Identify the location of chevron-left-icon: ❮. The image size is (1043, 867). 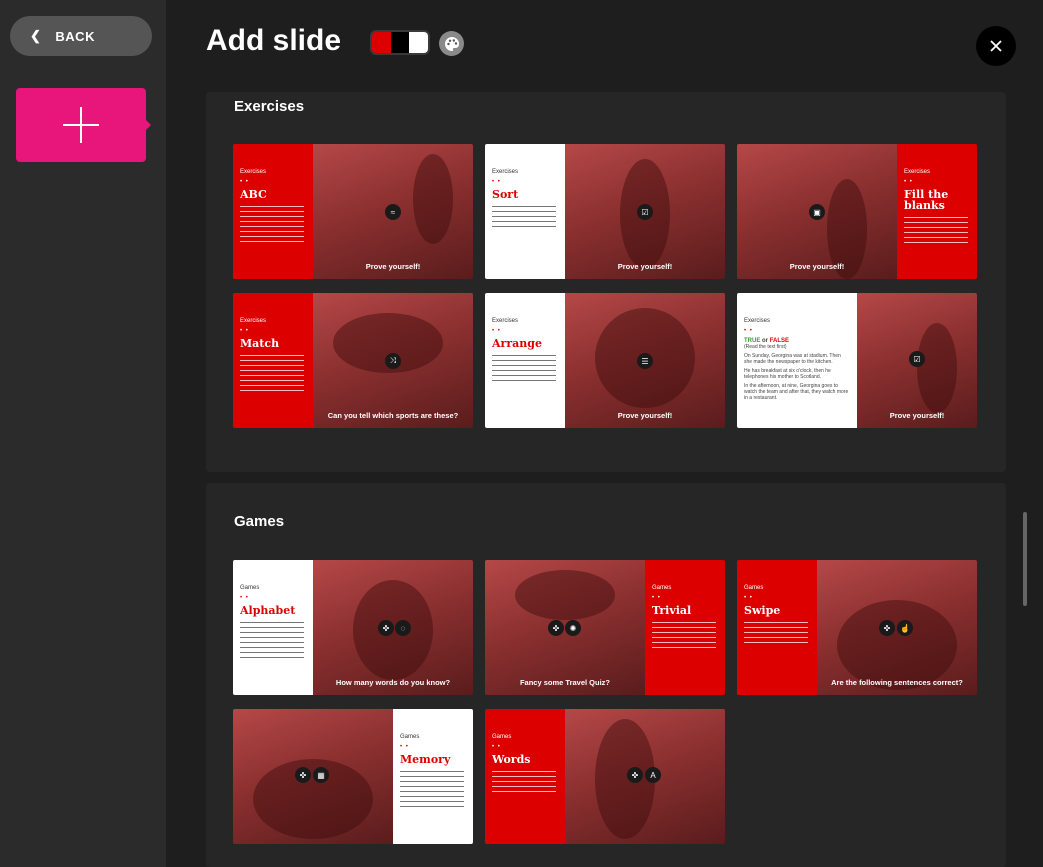
(36, 35).